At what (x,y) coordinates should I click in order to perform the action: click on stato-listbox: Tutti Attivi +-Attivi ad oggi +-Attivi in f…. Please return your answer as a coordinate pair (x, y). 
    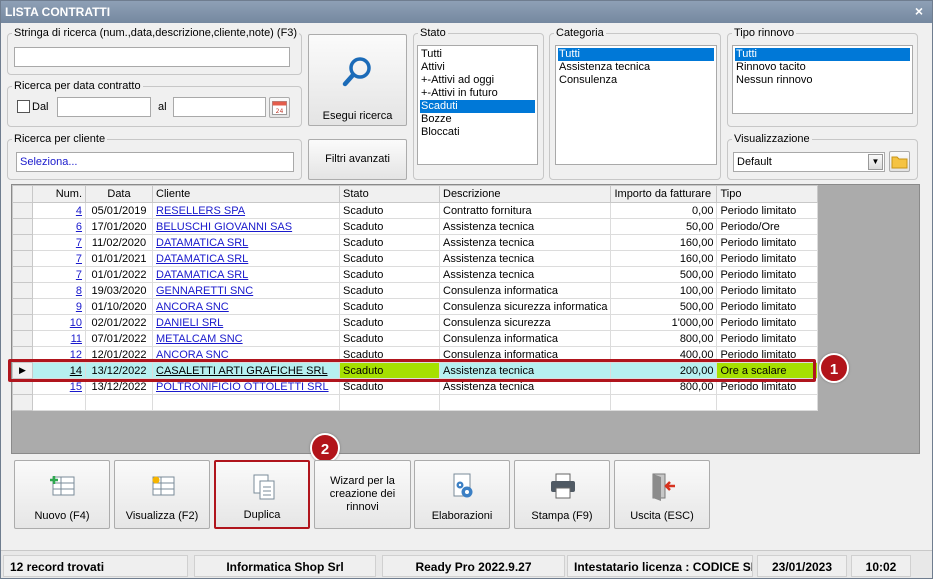
    Looking at the image, I should click on (477, 105).